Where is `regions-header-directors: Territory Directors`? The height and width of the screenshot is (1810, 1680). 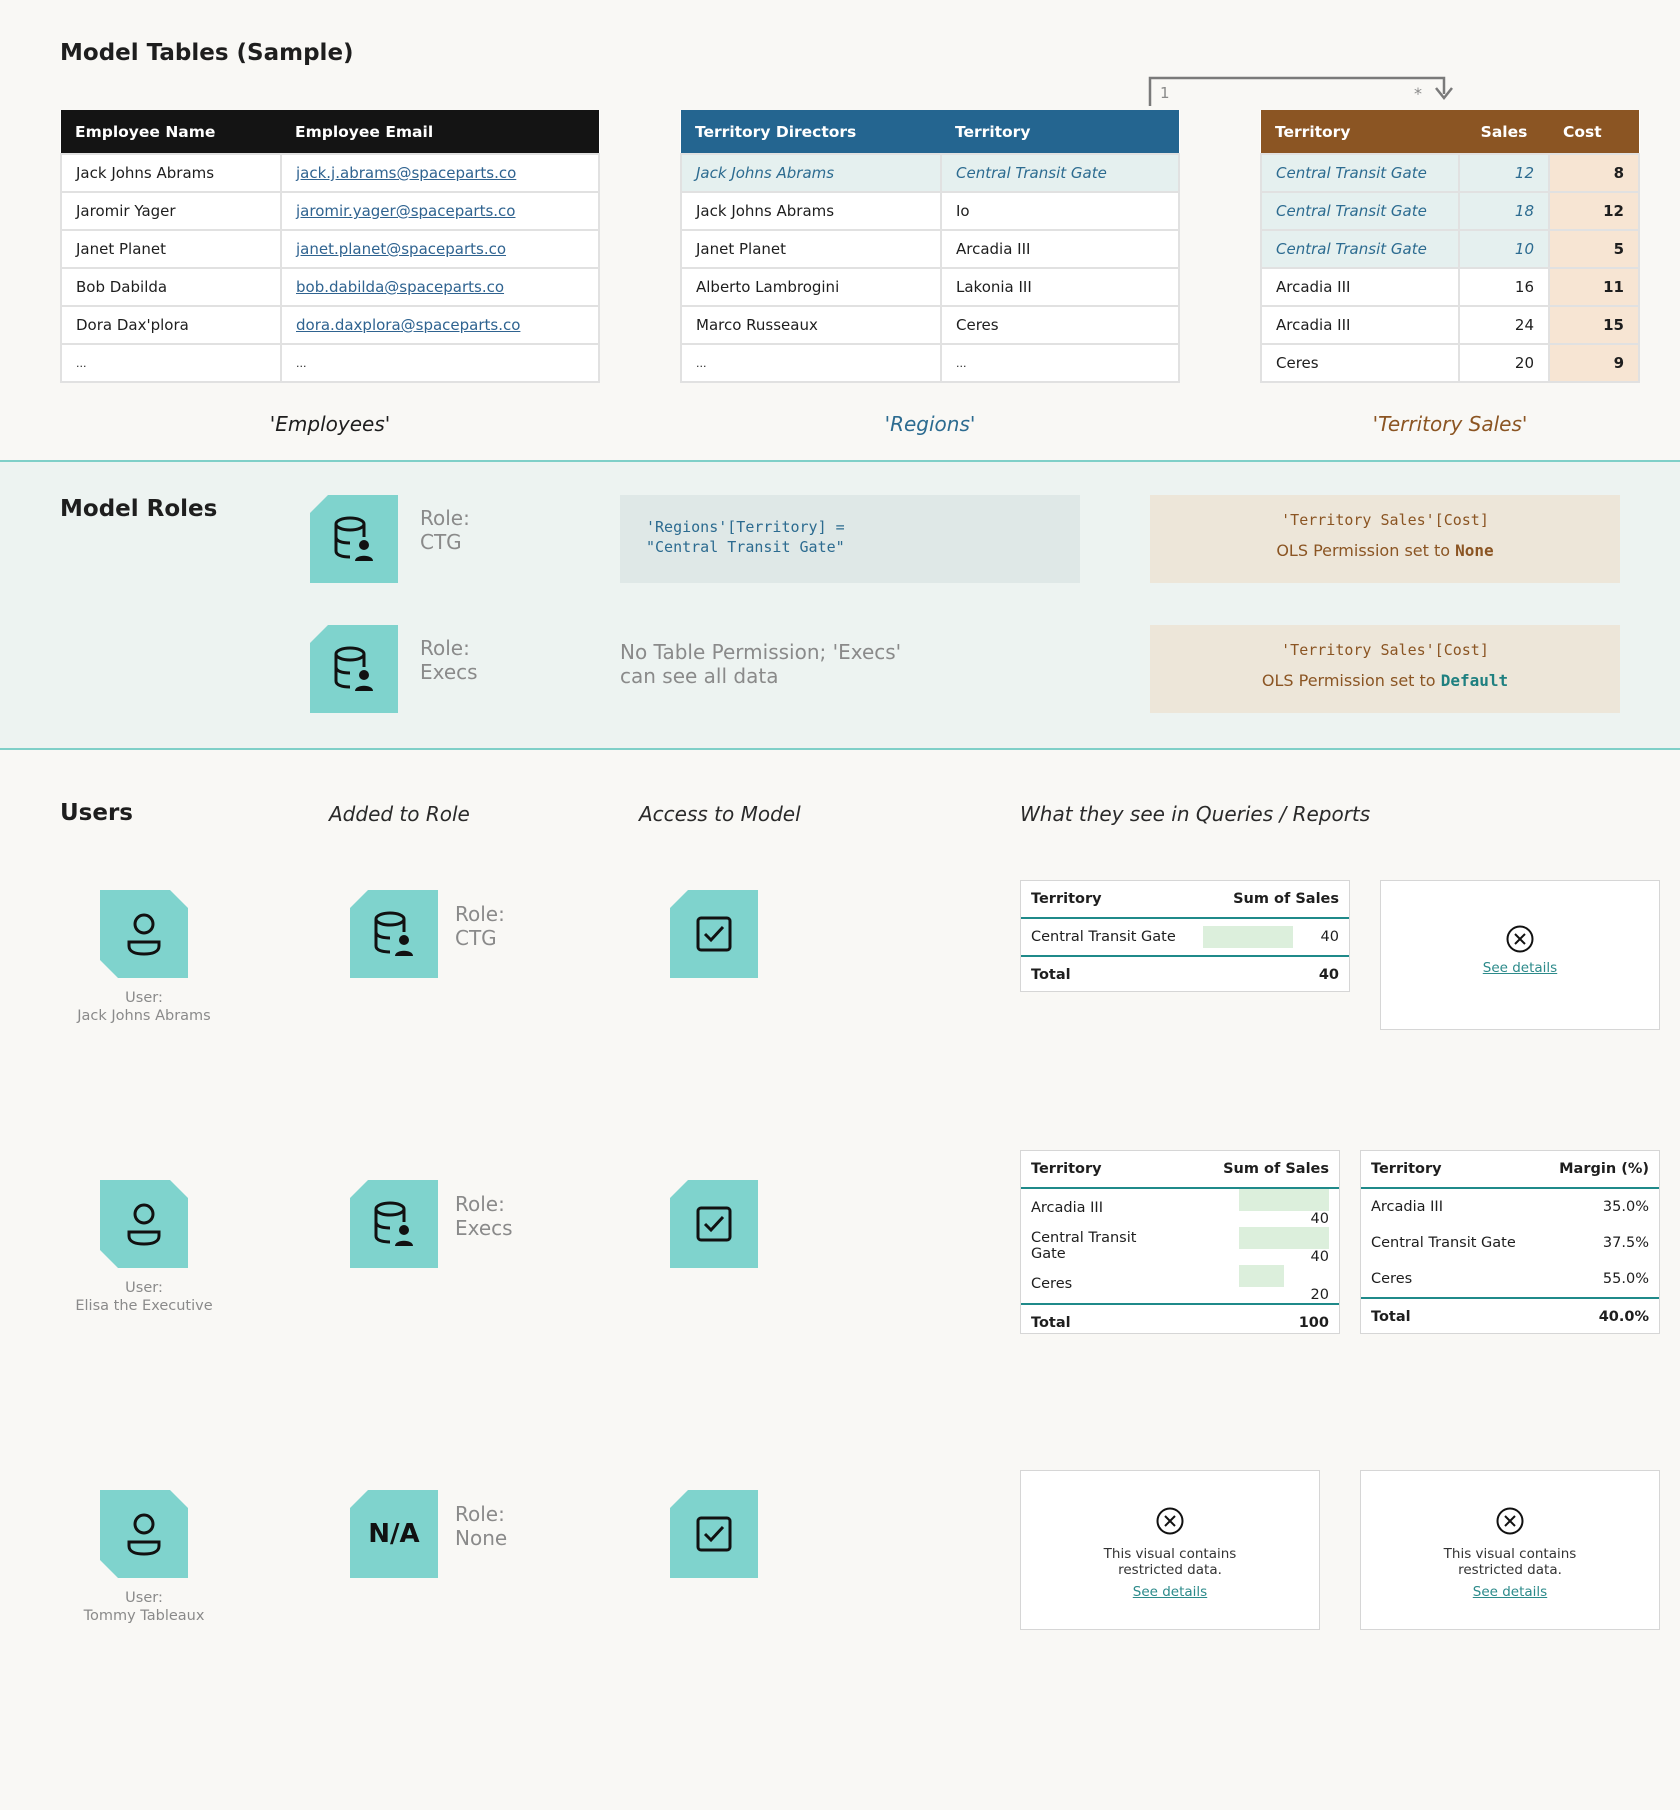 regions-header-directors: Territory Directors is located at coordinates (811, 132).